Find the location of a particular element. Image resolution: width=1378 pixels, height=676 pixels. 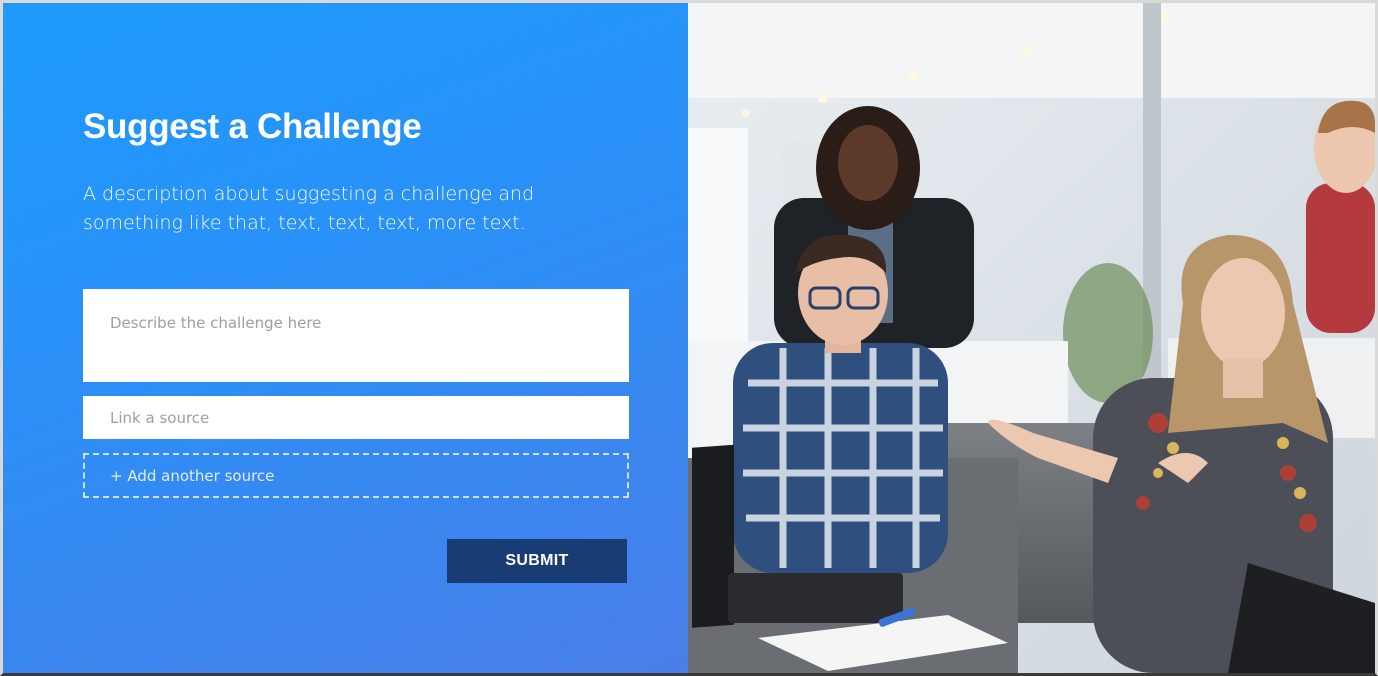

source-link-input is located at coordinates (356, 417).